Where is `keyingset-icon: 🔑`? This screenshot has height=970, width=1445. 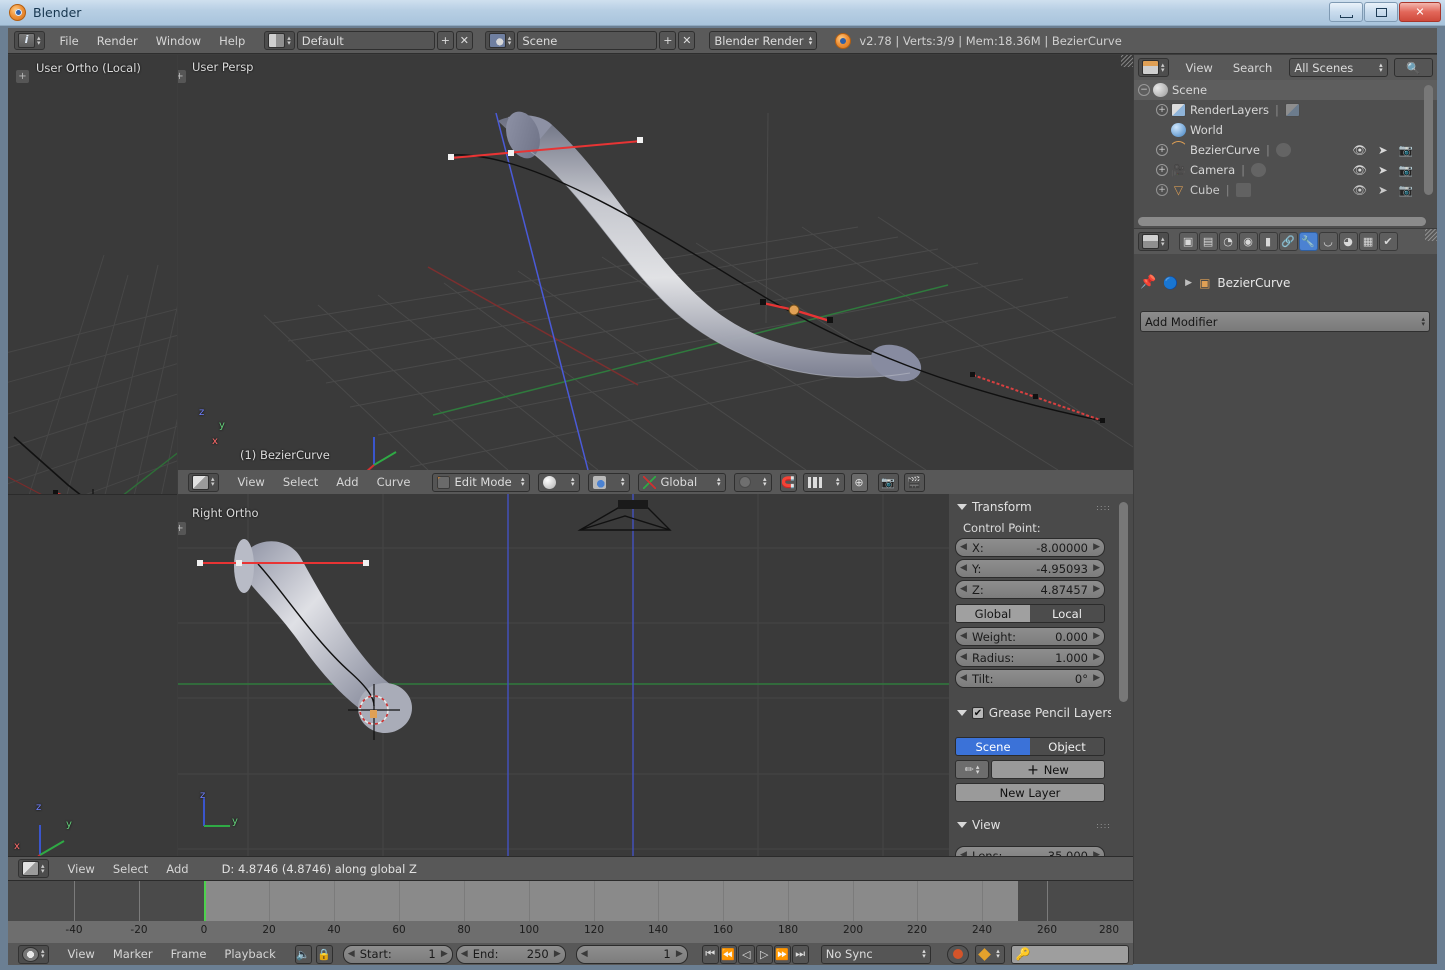
keyingset-icon: 🔑 is located at coordinates (1069, 954).